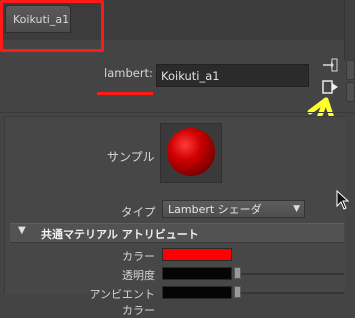 This screenshot has height=318, width=355. What do you see at coordinates (350, 92) in the screenshot?
I see `side-button-lower` at bounding box center [350, 92].